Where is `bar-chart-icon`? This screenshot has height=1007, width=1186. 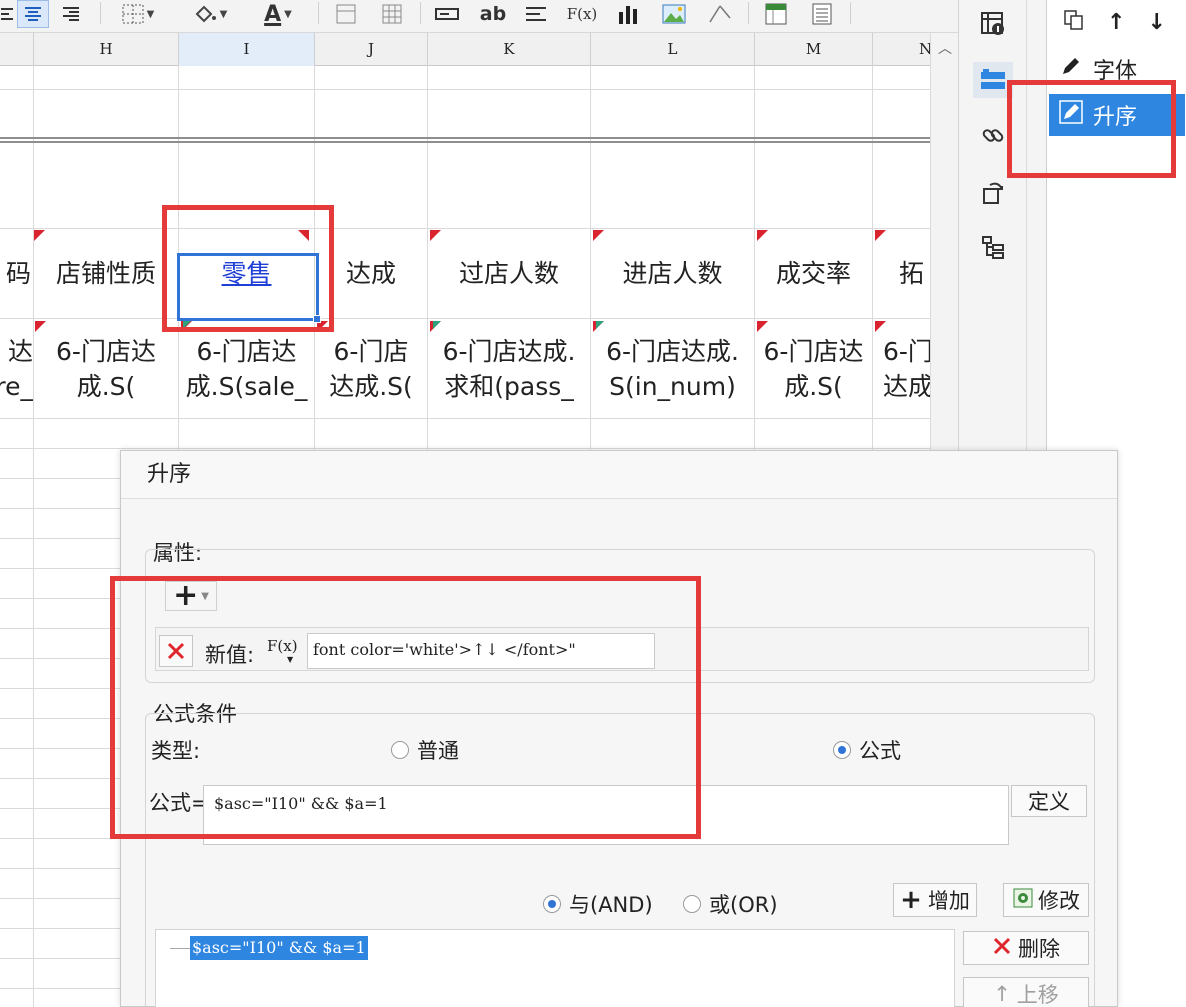 bar-chart-icon is located at coordinates (628, 14).